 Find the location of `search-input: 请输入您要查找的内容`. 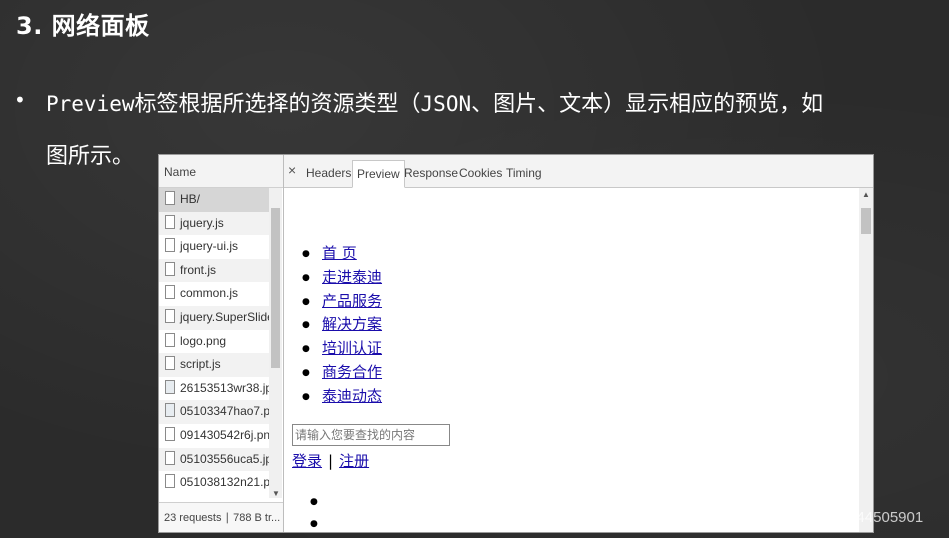

search-input: 请输入您要查找的内容 is located at coordinates (371, 435).